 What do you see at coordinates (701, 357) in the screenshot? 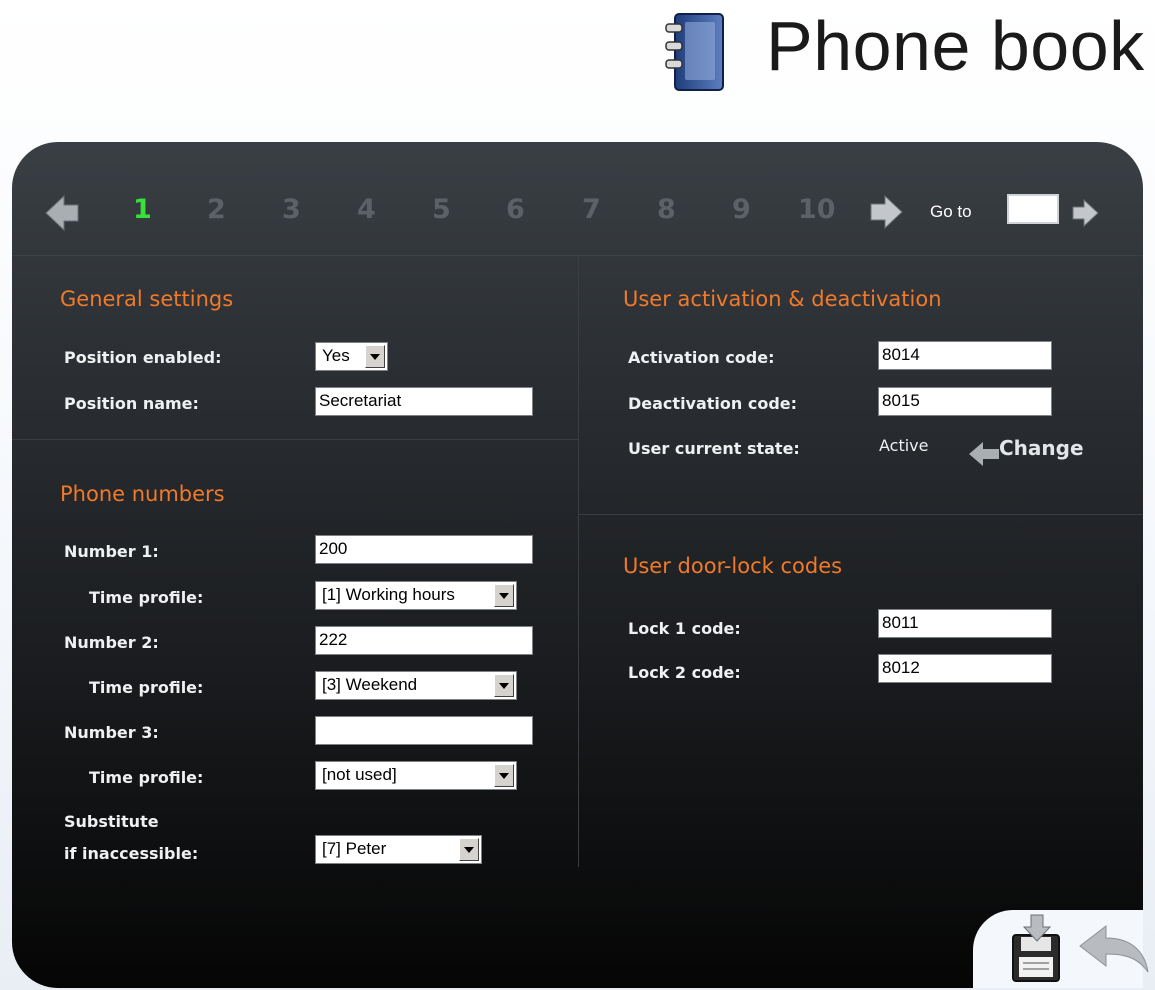
I see `activation-code-label: Activation code:` at bounding box center [701, 357].